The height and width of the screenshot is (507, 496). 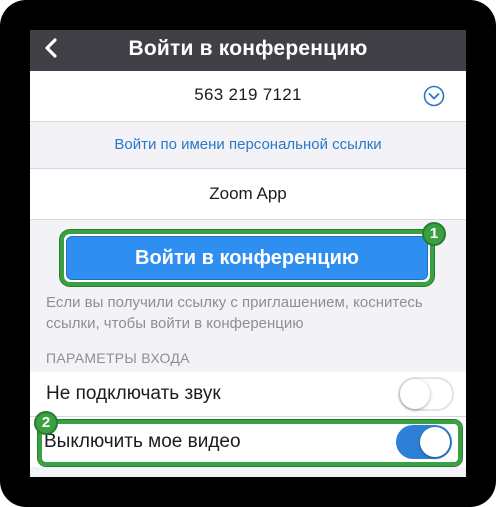 I want to click on mute-audio-toggle, so click(x=426, y=394).